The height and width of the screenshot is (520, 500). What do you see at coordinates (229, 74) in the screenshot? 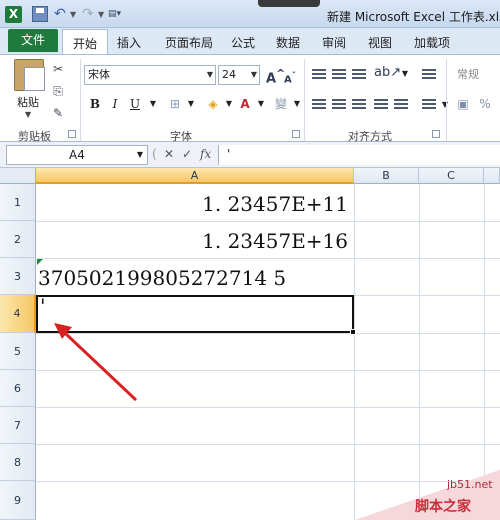
I see `font-size-value: 24` at bounding box center [229, 74].